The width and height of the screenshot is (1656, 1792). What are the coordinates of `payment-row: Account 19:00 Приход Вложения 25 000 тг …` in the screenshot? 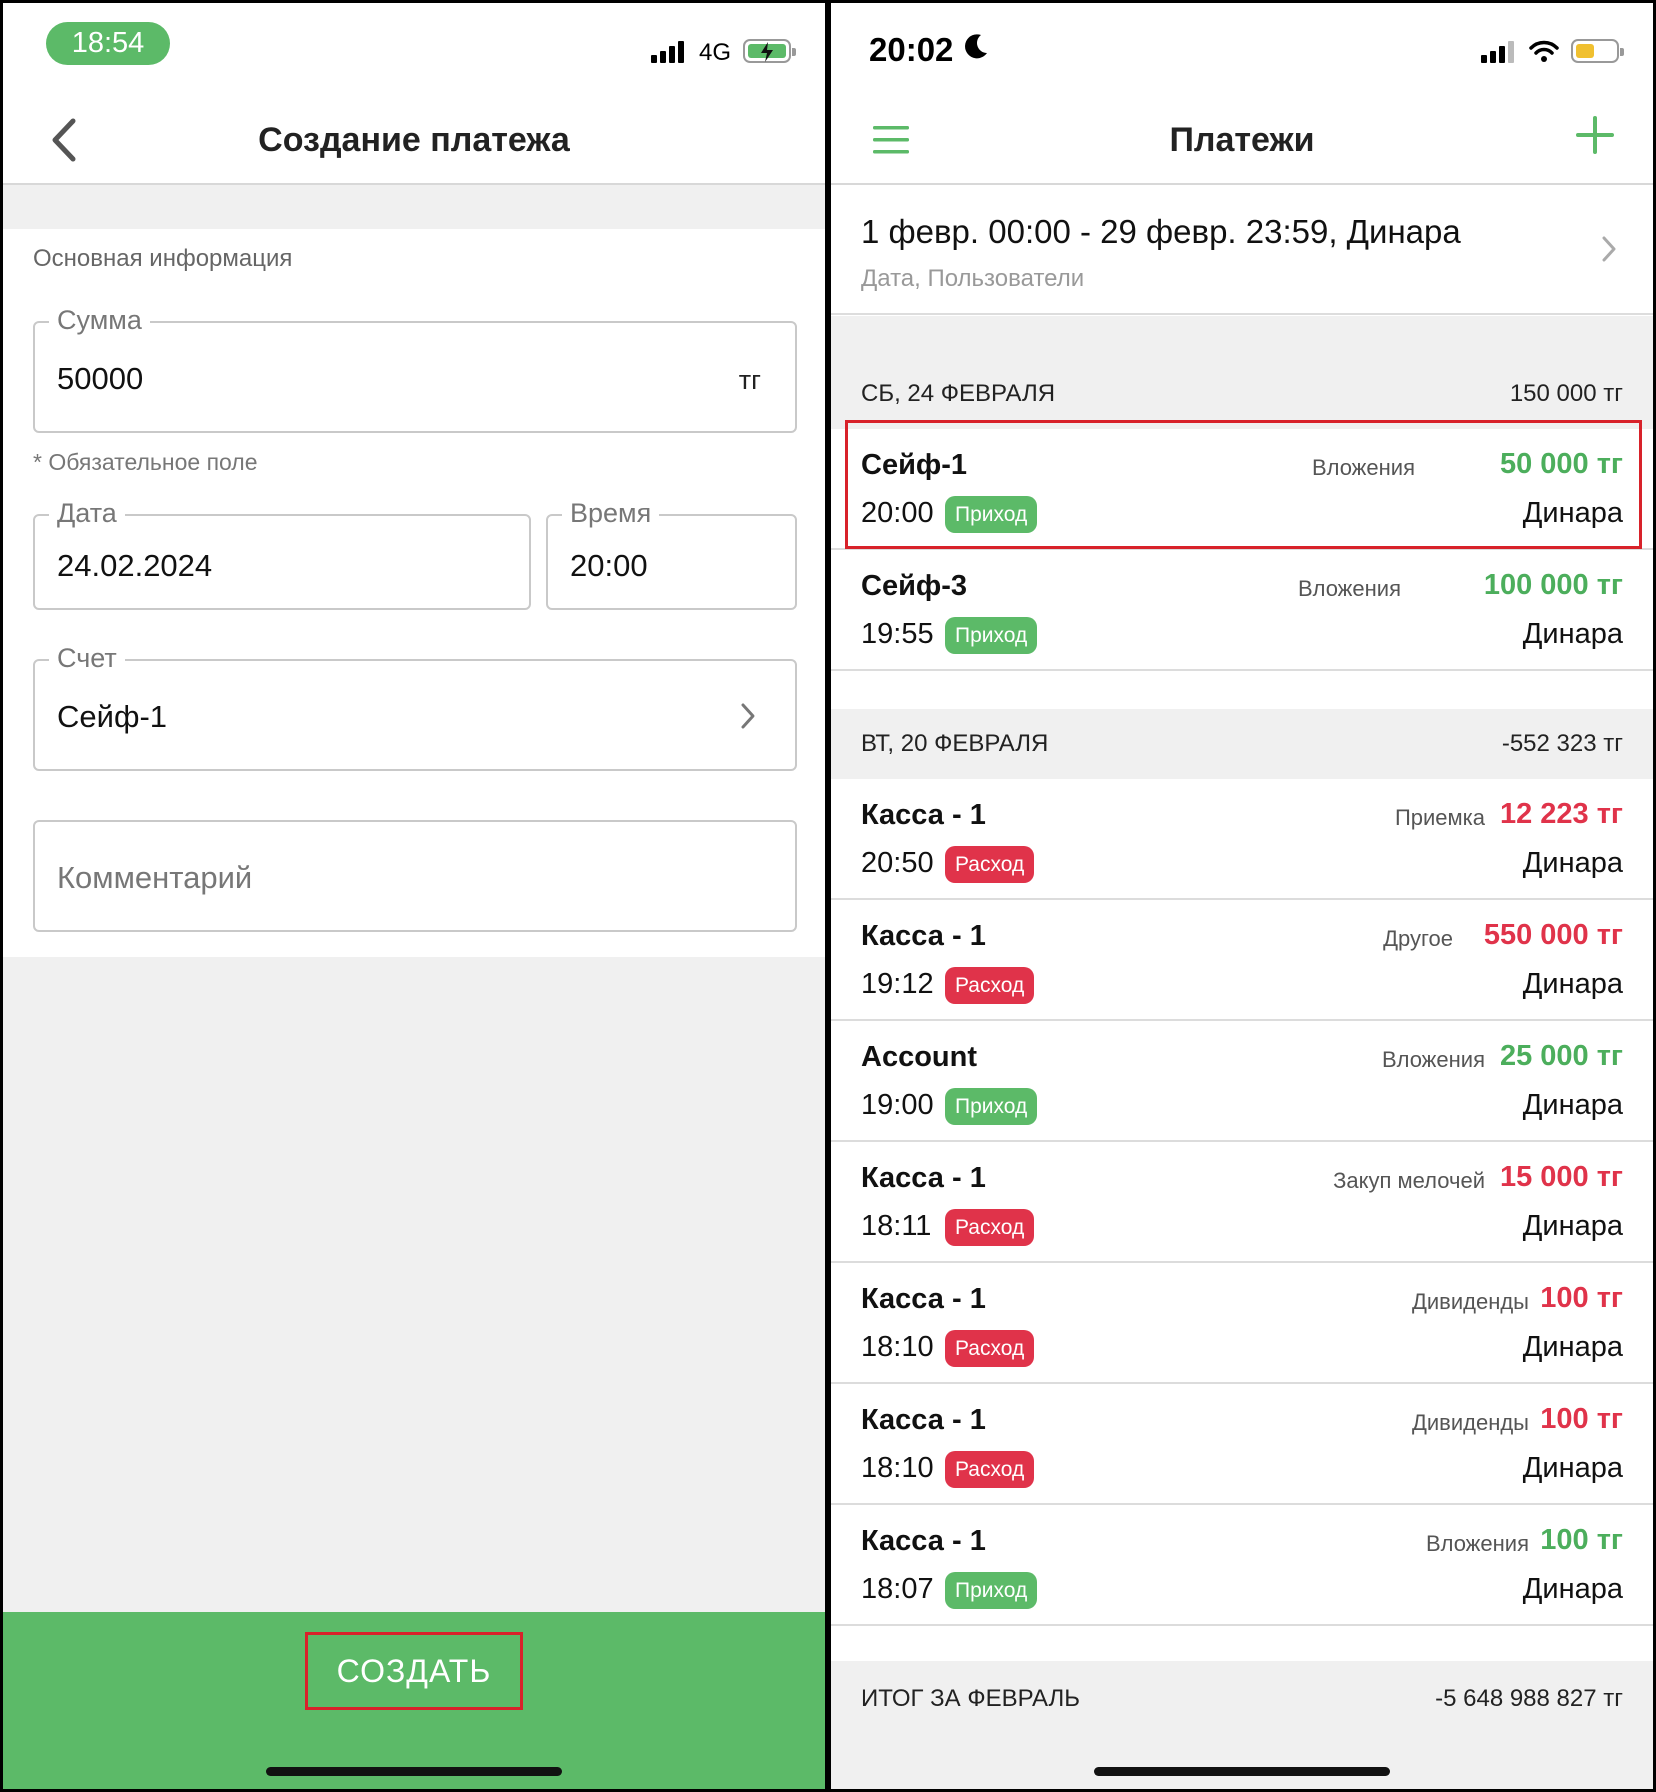 It's located at (1242, 1081).